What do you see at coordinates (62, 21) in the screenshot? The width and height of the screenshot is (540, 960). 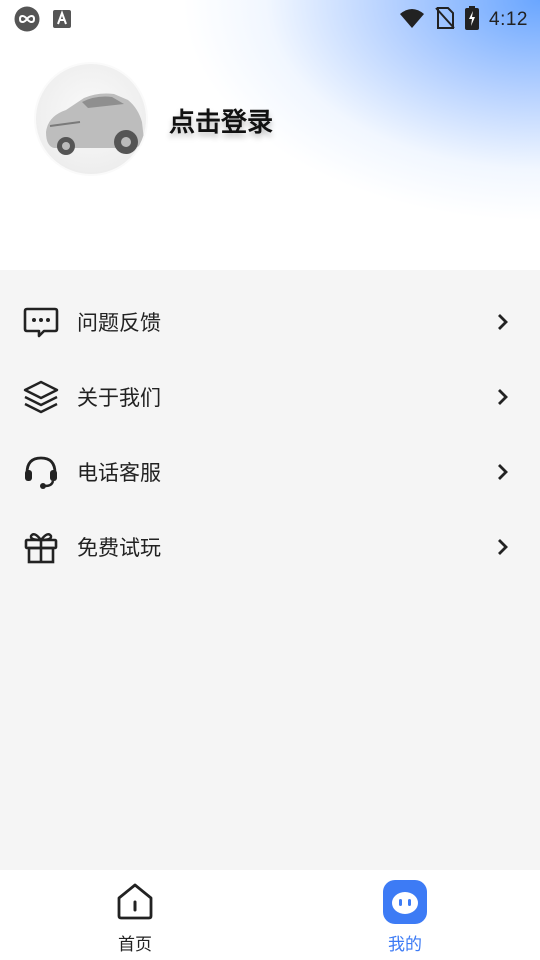 I see `text-a-icon` at bounding box center [62, 21].